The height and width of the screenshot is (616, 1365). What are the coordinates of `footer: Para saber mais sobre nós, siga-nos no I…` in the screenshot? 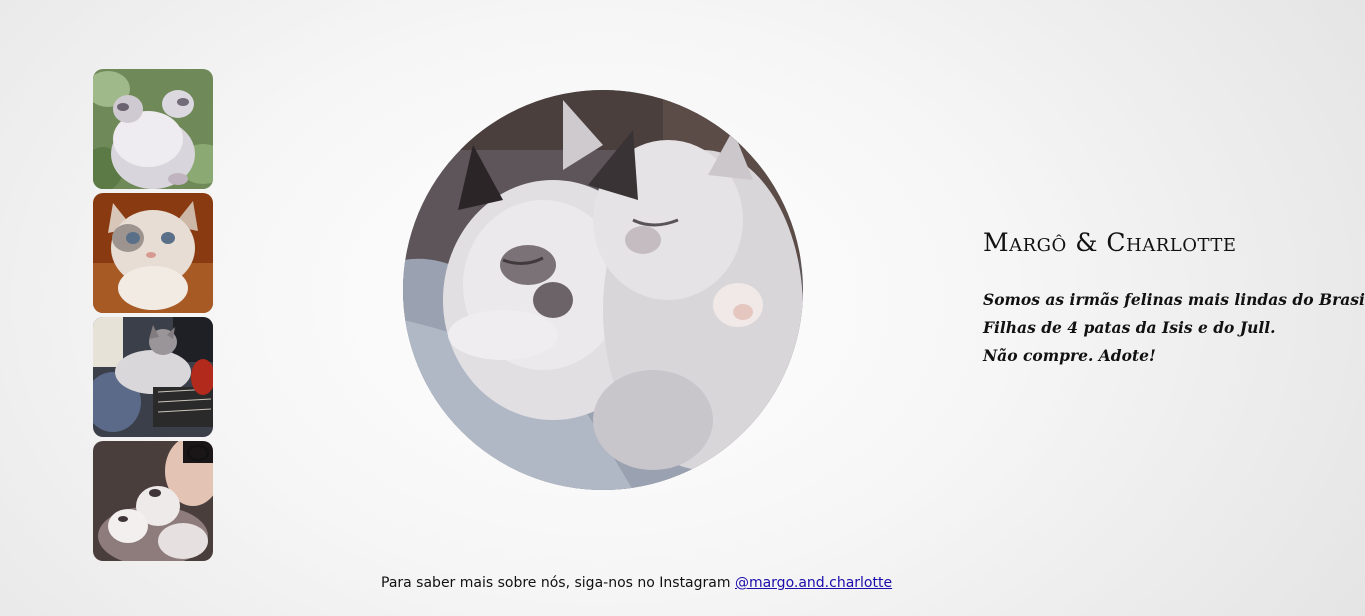 It's located at (636, 583).